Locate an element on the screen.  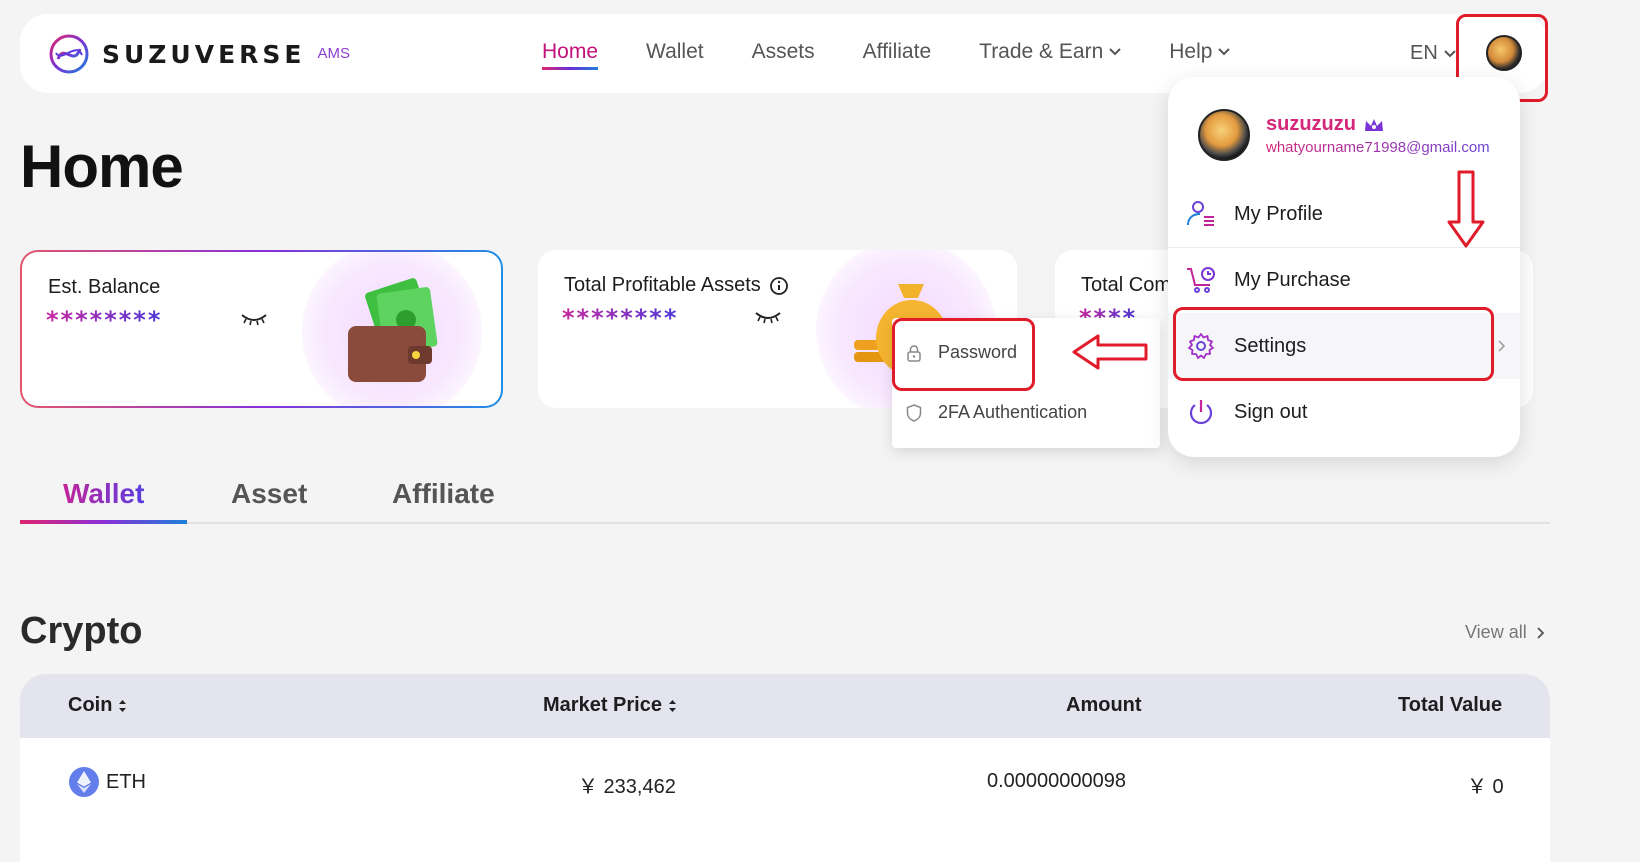
hidden-balance-value: ******** is located at coordinates (104, 320).